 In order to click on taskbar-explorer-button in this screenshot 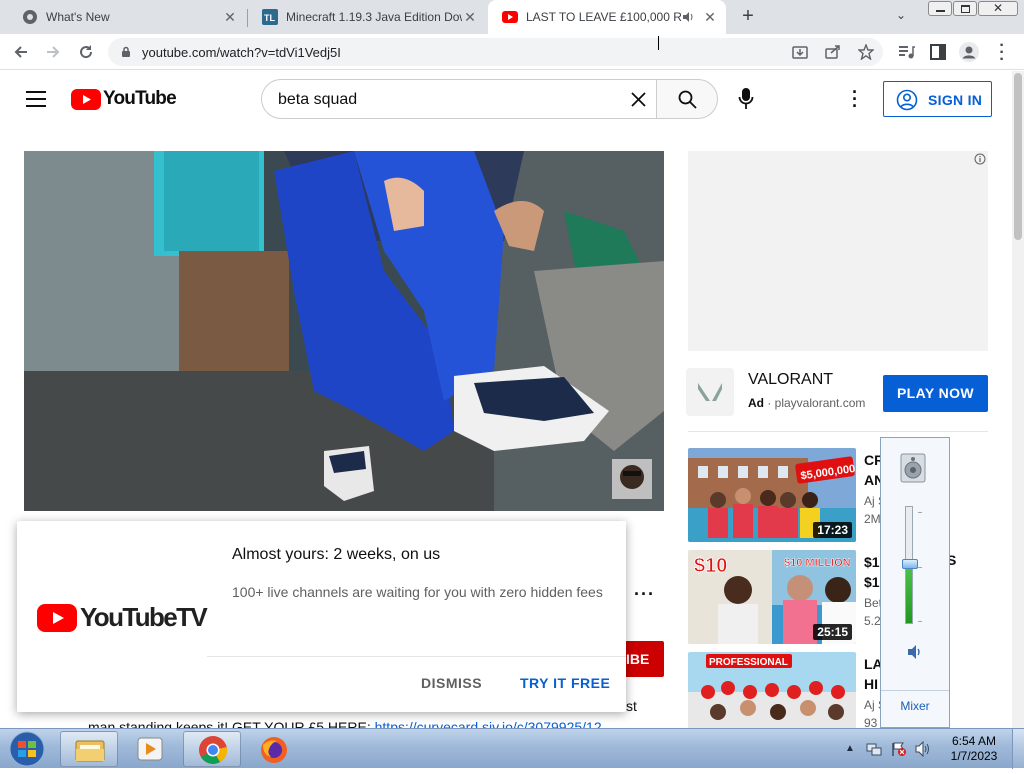, I will do `click(89, 749)`.